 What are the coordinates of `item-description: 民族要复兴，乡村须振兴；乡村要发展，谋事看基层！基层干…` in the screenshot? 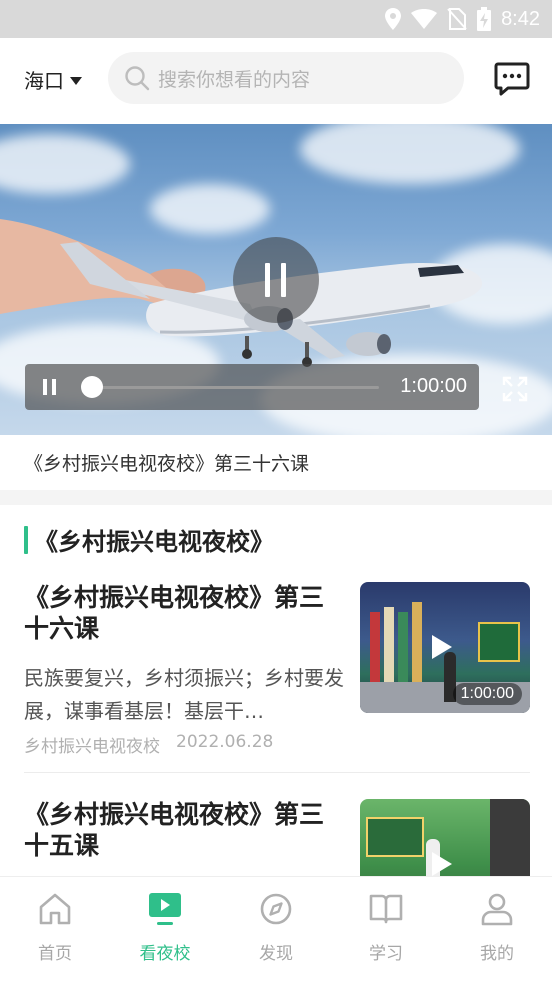 It's located at (184, 694).